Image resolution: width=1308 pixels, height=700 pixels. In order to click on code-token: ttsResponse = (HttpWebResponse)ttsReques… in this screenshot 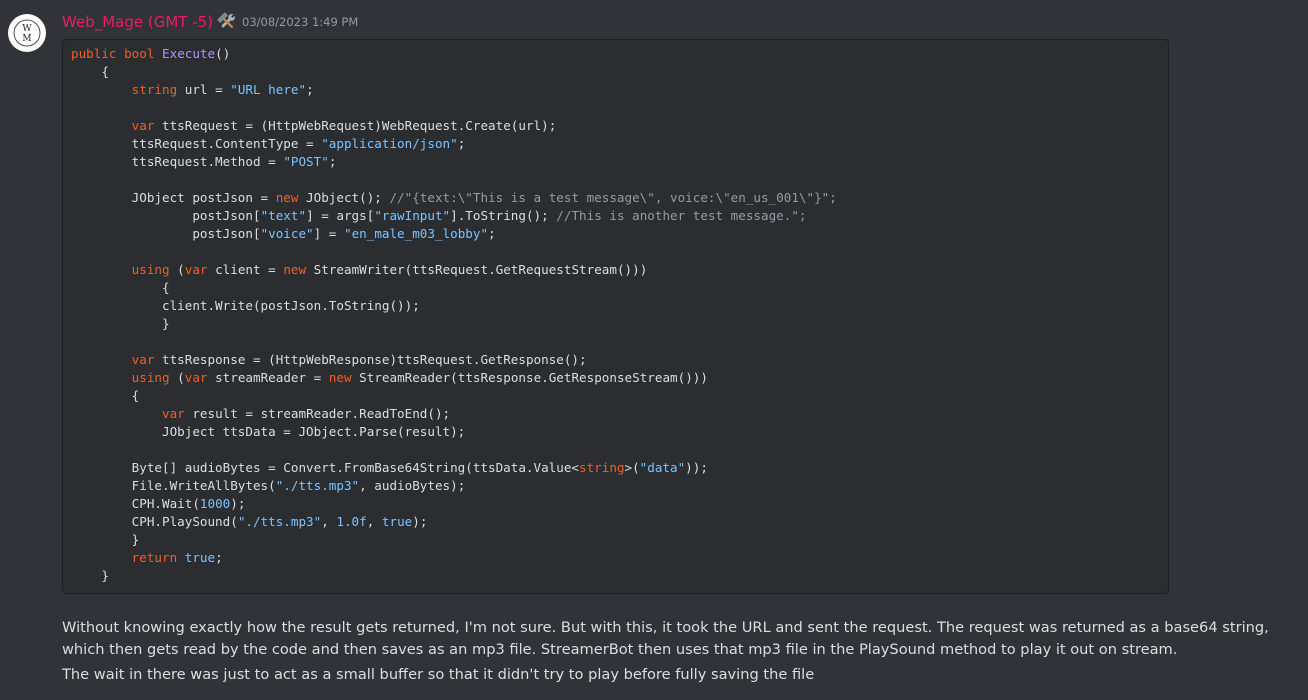, I will do `click(370, 359)`.